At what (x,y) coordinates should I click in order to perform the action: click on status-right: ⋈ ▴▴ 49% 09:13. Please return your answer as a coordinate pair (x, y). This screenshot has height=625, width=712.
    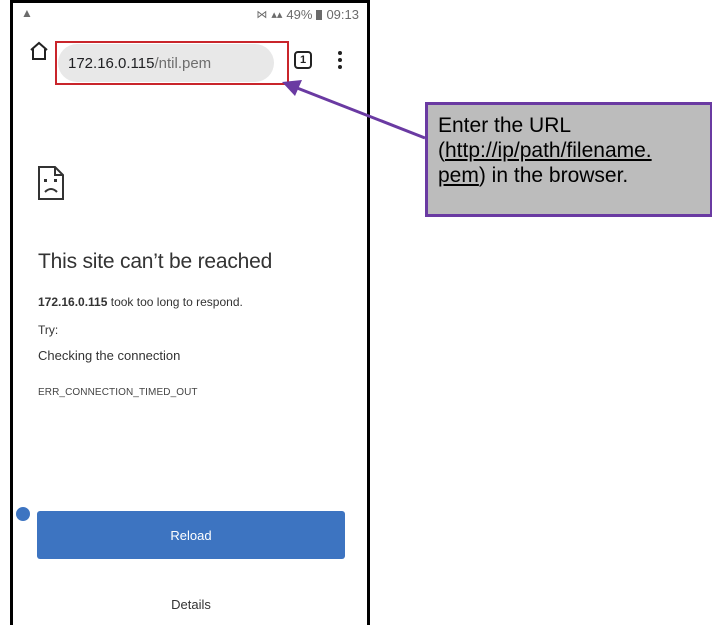
    Looking at the image, I should click on (307, 14).